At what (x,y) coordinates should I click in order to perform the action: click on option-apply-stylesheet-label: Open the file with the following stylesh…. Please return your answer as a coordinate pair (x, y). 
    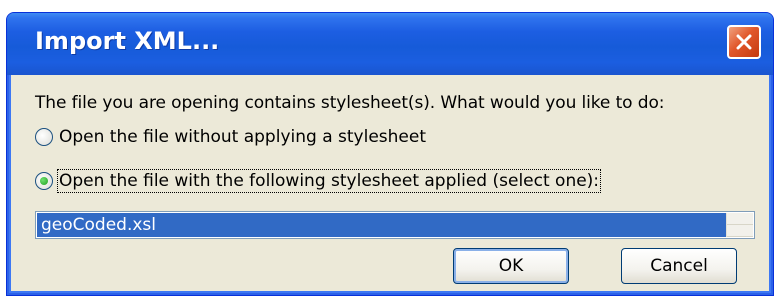
    Looking at the image, I should click on (329, 181).